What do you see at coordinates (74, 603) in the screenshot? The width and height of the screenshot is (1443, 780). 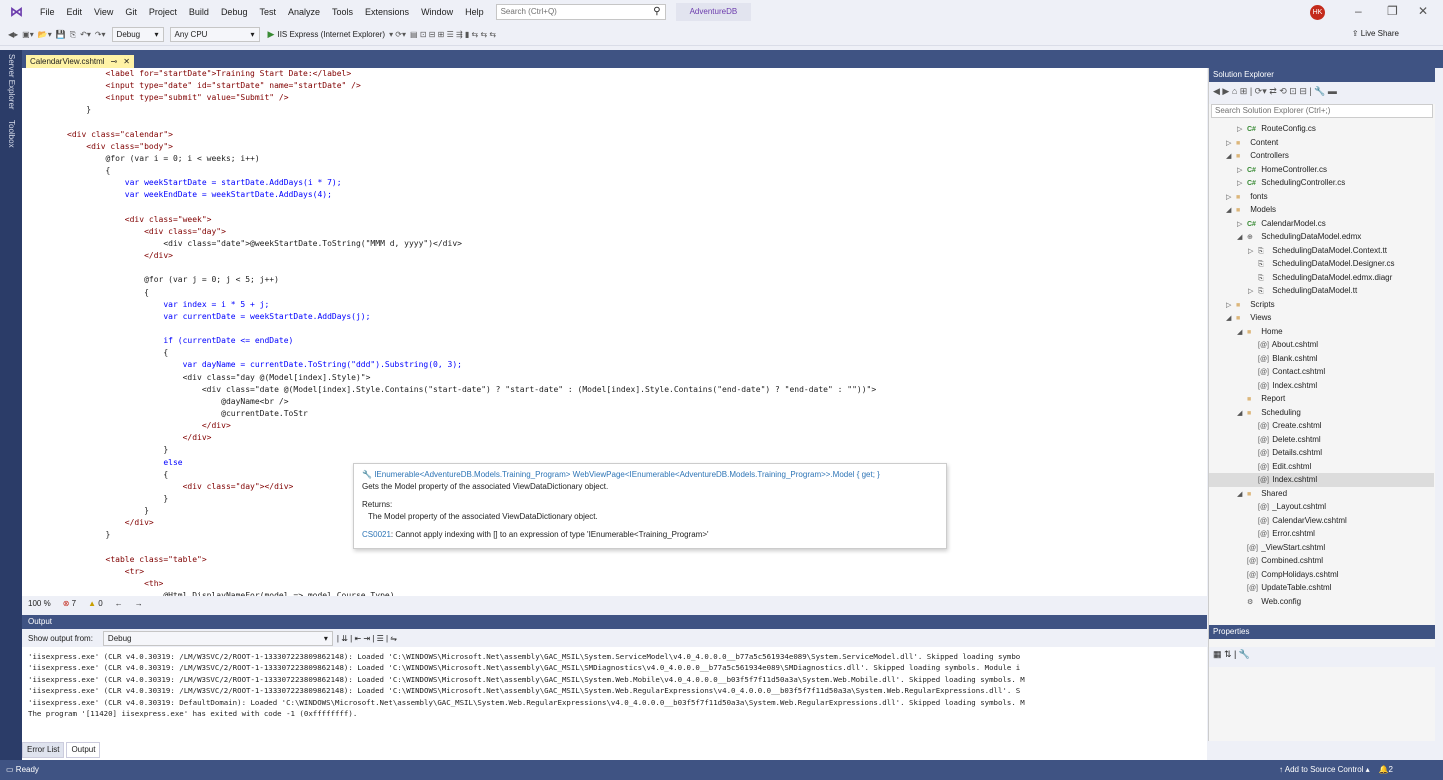 I see `error-count: 7` at bounding box center [74, 603].